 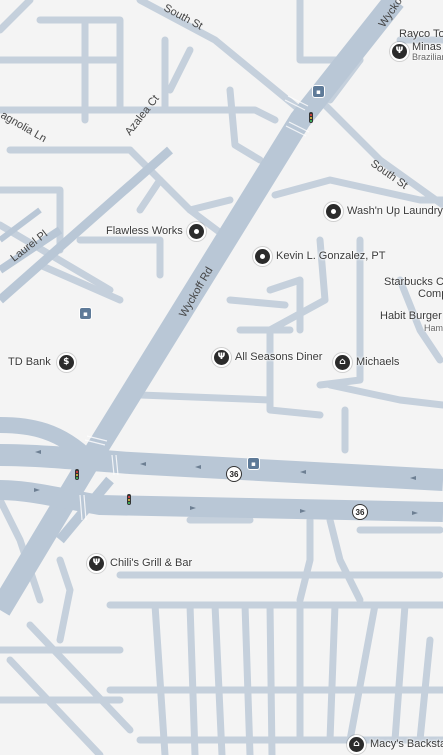 I want to click on road-label-azalea-ct: Azalea Ct, so click(x=142, y=115).